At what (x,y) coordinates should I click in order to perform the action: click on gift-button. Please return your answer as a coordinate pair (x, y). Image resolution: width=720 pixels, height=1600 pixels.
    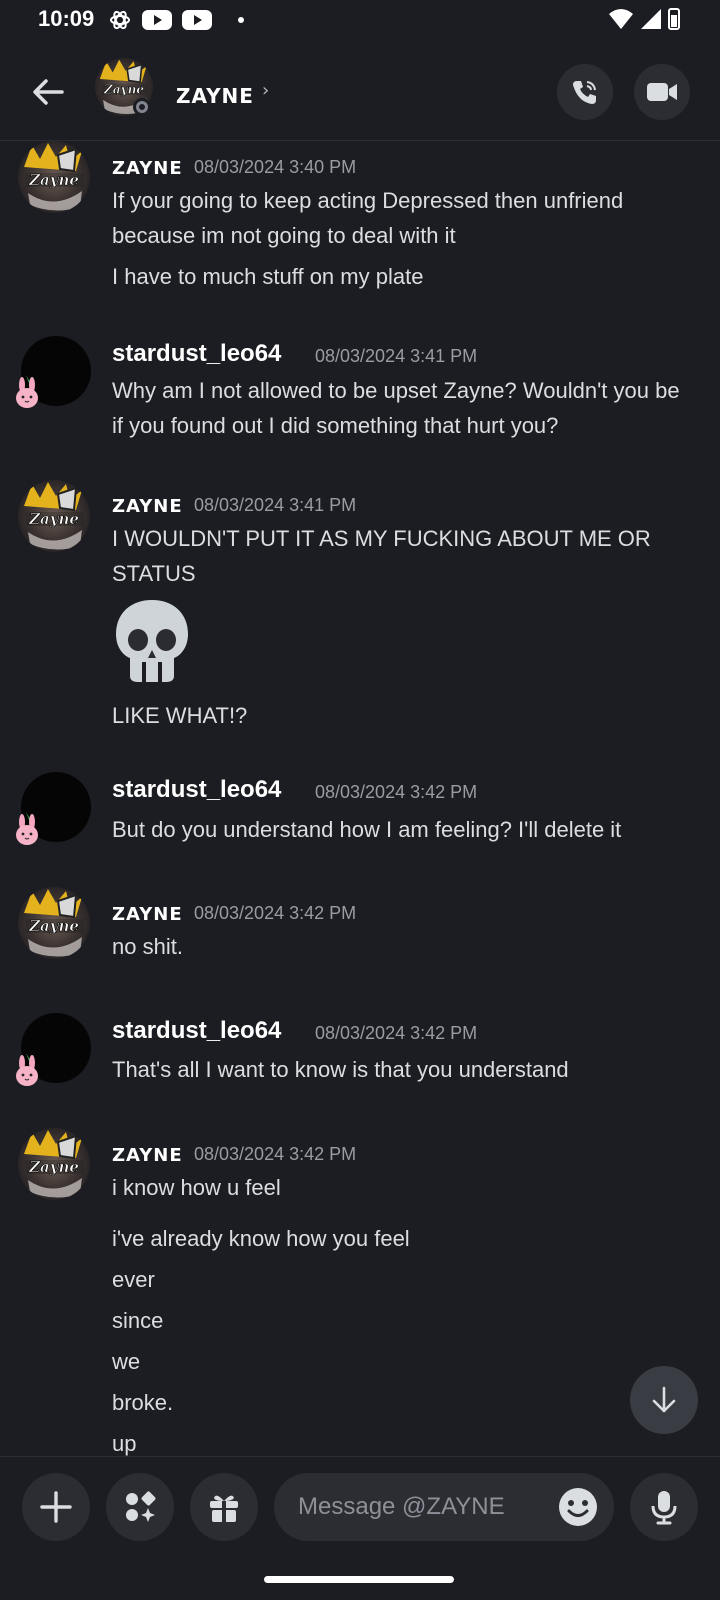
    Looking at the image, I should click on (224, 1507).